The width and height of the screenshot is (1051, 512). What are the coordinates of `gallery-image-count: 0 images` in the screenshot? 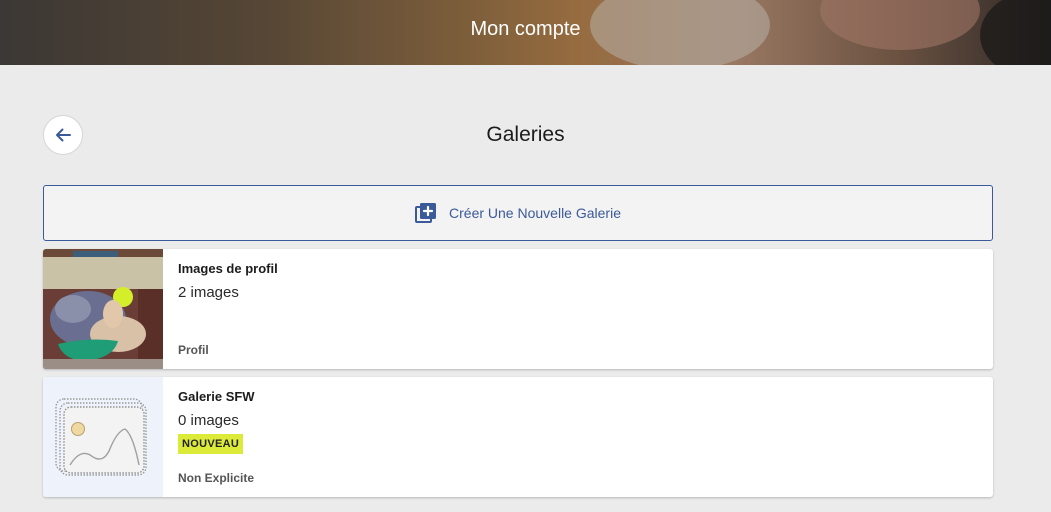 It's located at (208, 420).